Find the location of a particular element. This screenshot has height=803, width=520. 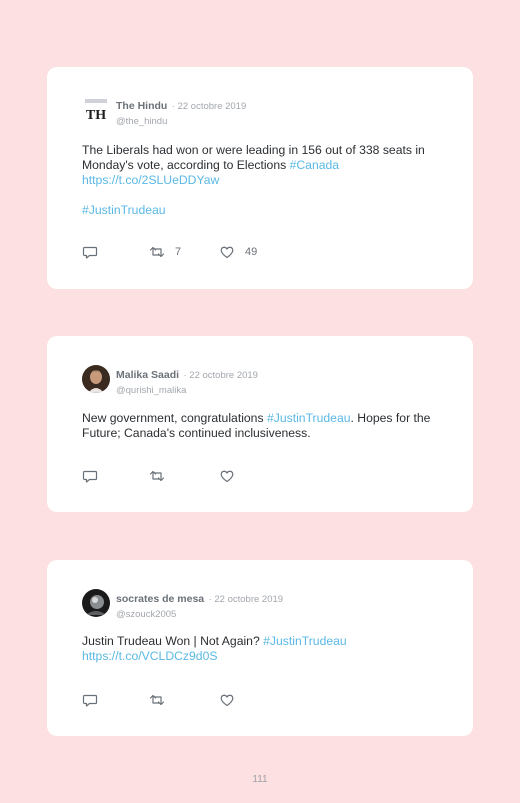

url-link: https://t.co/VCLDCz9d0S is located at coordinates (257, 656).